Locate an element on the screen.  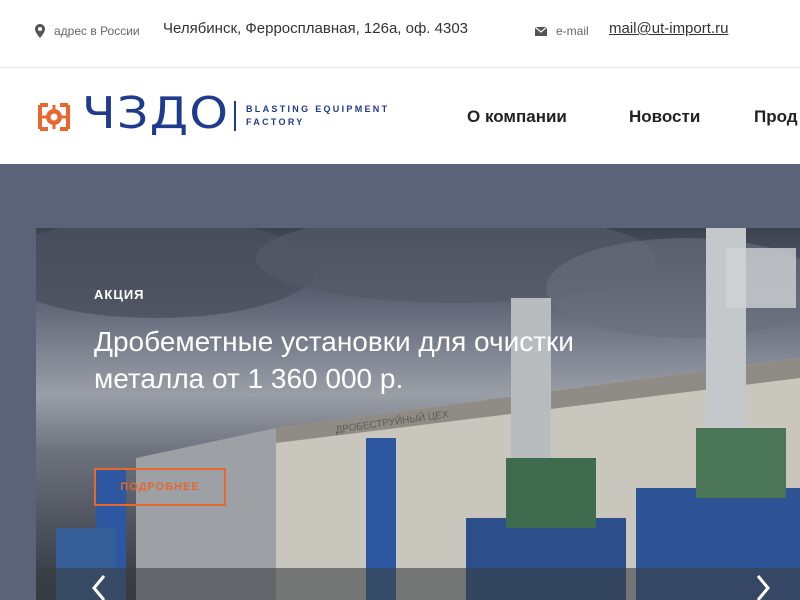
logo-gear-icon is located at coordinates (54, 117).